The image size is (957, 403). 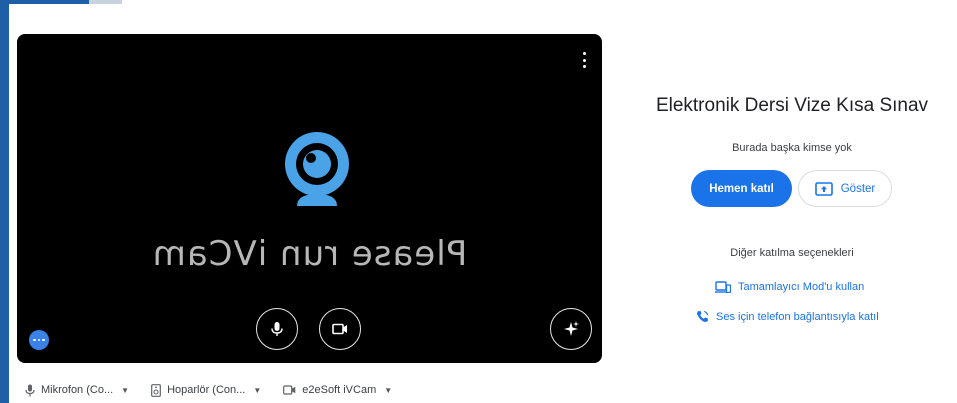 I want to click on ivcam-logo-icon, so click(x=317, y=169).